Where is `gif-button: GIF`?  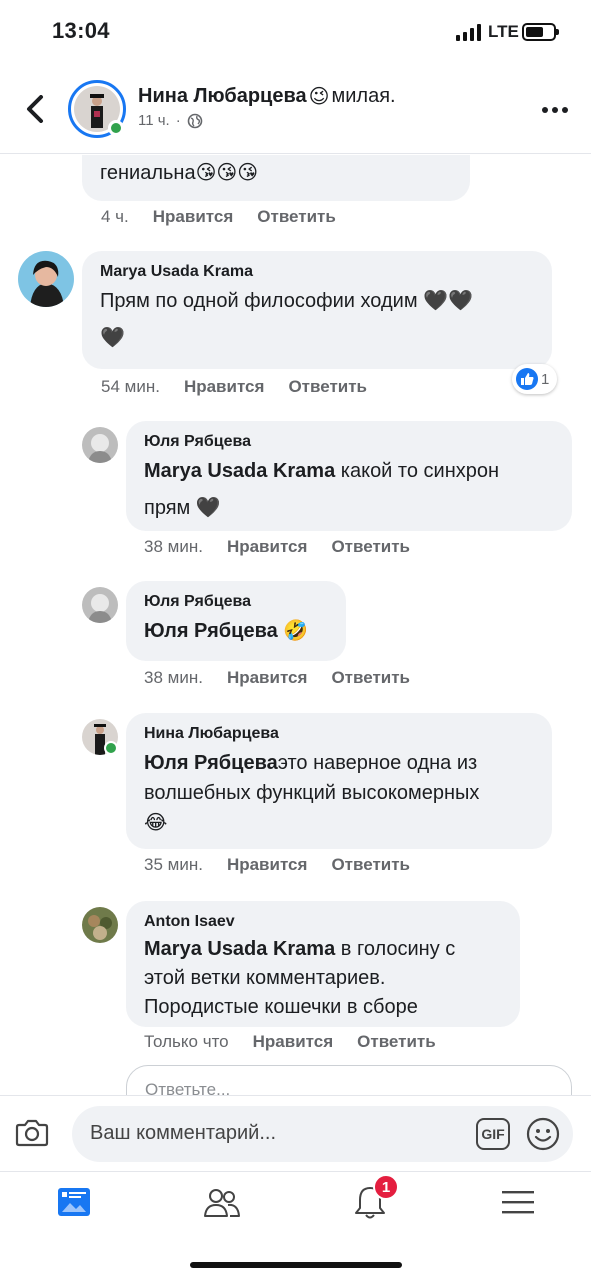 gif-button: GIF is located at coordinates (493, 1134).